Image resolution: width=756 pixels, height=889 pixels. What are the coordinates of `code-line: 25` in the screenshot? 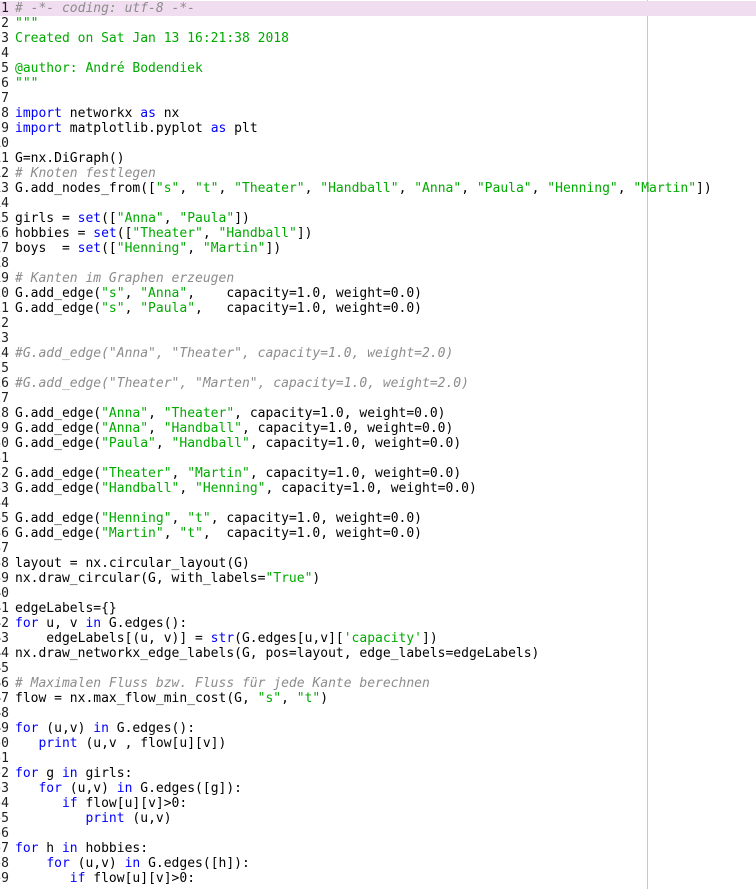 It's located at (378, 368).